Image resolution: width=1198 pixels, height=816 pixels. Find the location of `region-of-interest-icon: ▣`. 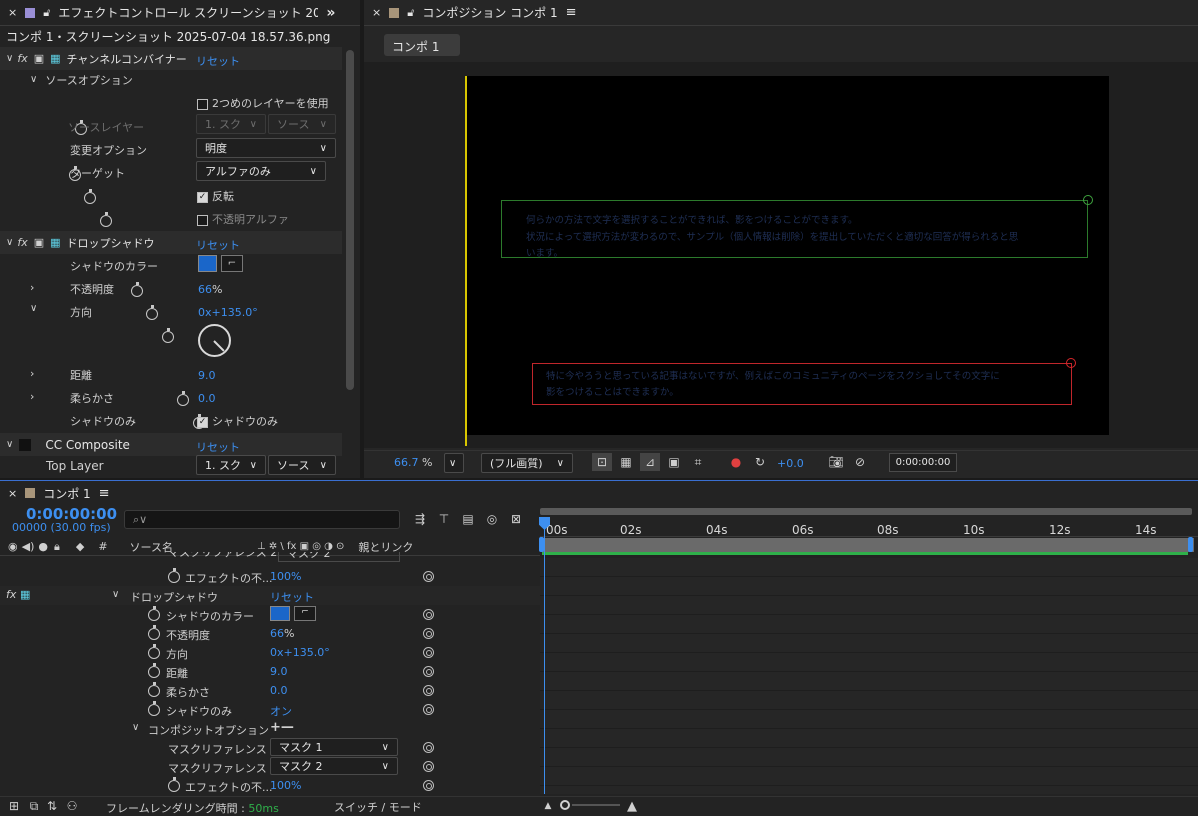

region-of-interest-icon: ▣ is located at coordinates (674, 462).